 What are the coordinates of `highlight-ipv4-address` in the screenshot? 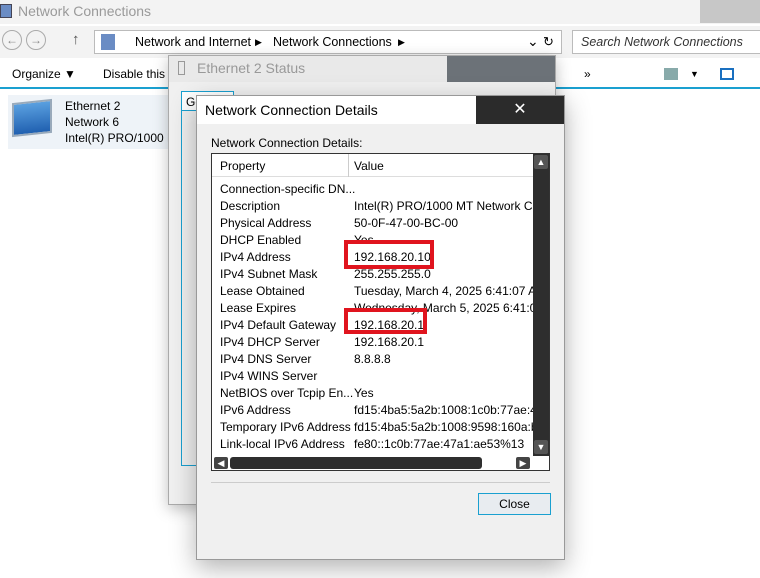 It's located at (389, 254).